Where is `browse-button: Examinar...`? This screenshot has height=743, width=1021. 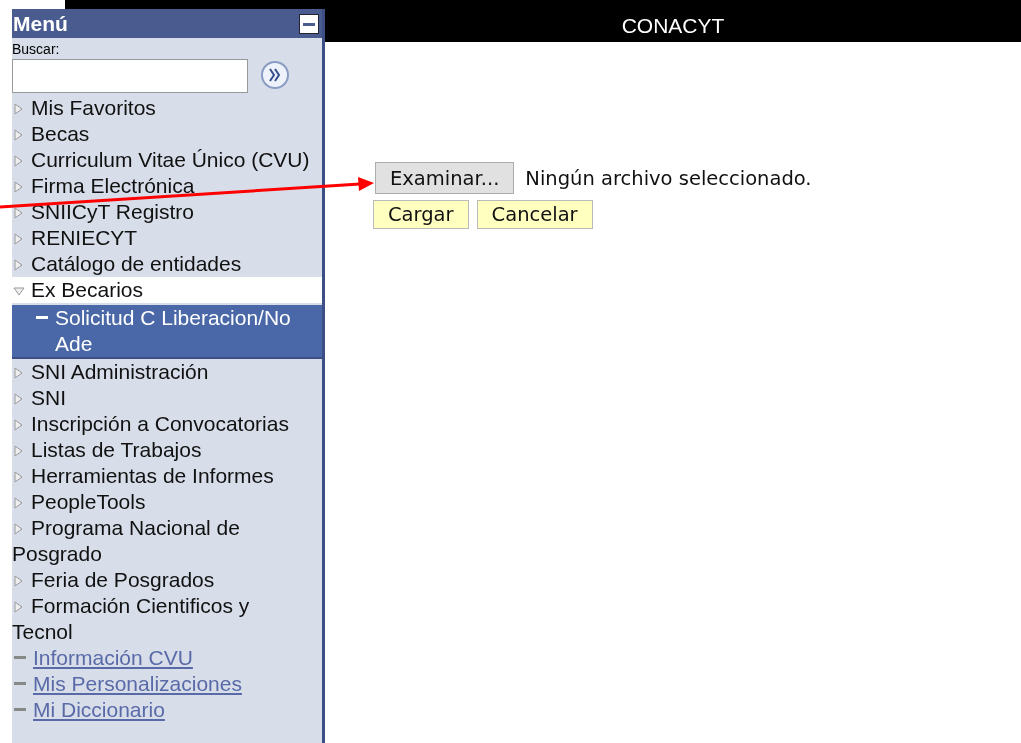 browse-button: Examinar... is located at coordinates (445, 178).